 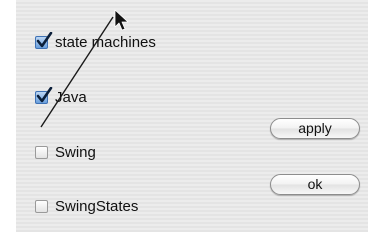 I want to click on swing-label: Swing, so click(x=75, y=152).